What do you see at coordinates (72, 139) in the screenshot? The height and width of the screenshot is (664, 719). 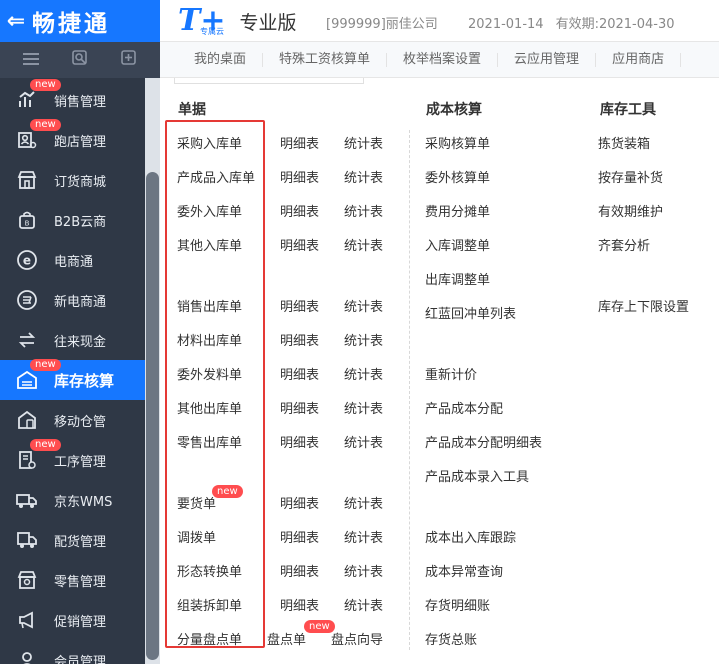 I see `sidebar-item-store-visits: new 跑店管理` at bounding box center [72, 139].